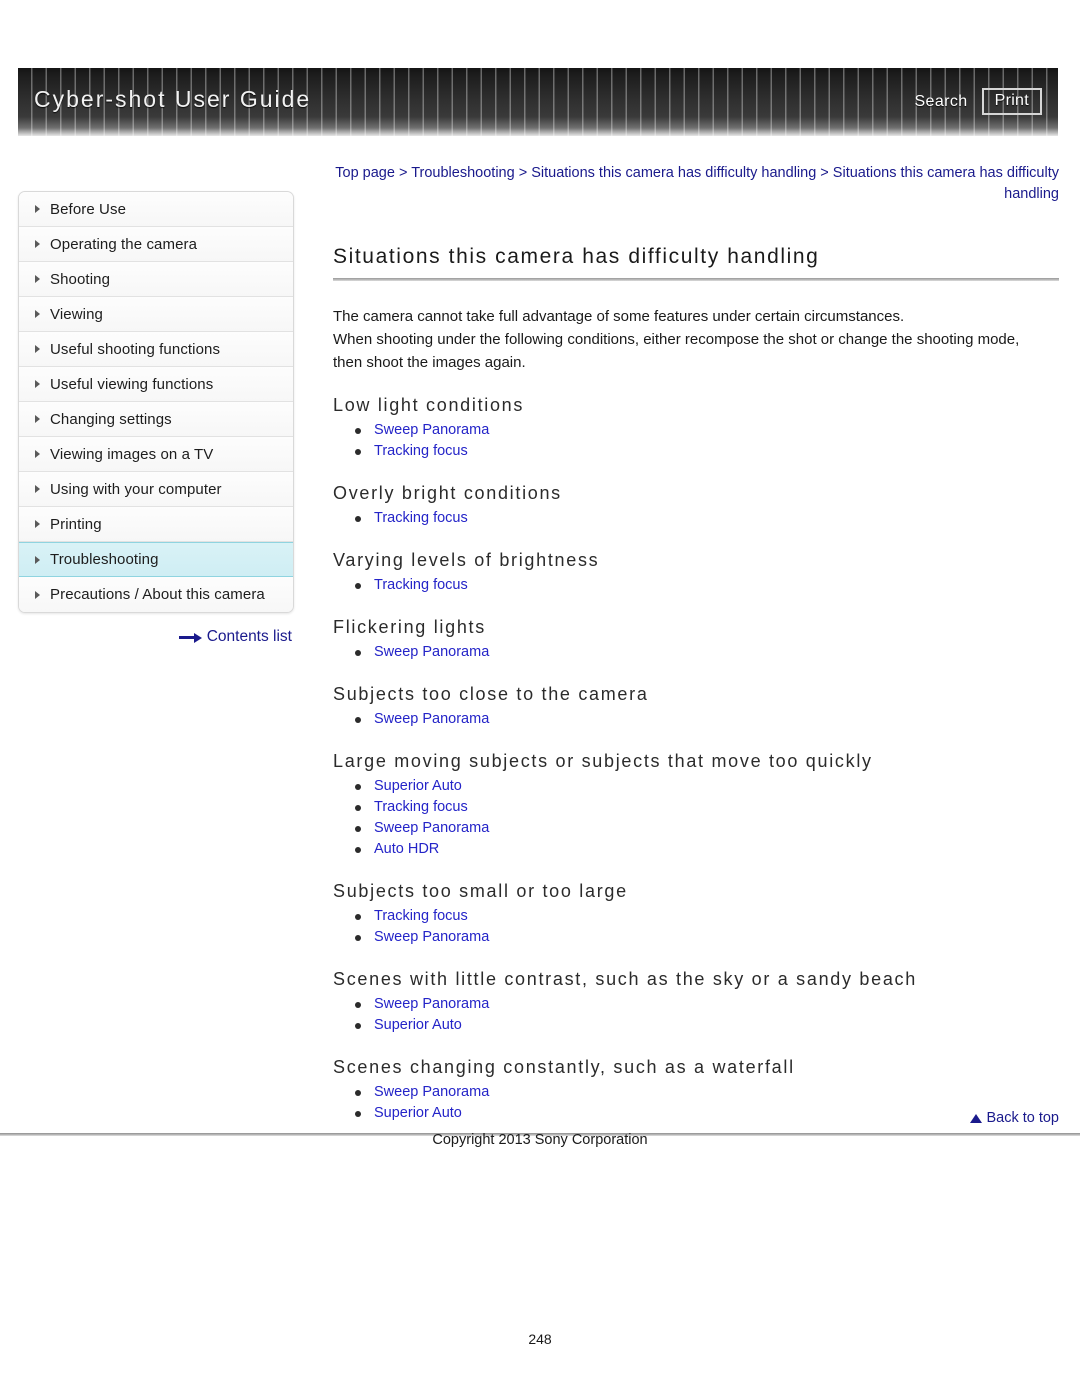  I want to click on sidebar-item-label: Shooting, so click(80, 279).